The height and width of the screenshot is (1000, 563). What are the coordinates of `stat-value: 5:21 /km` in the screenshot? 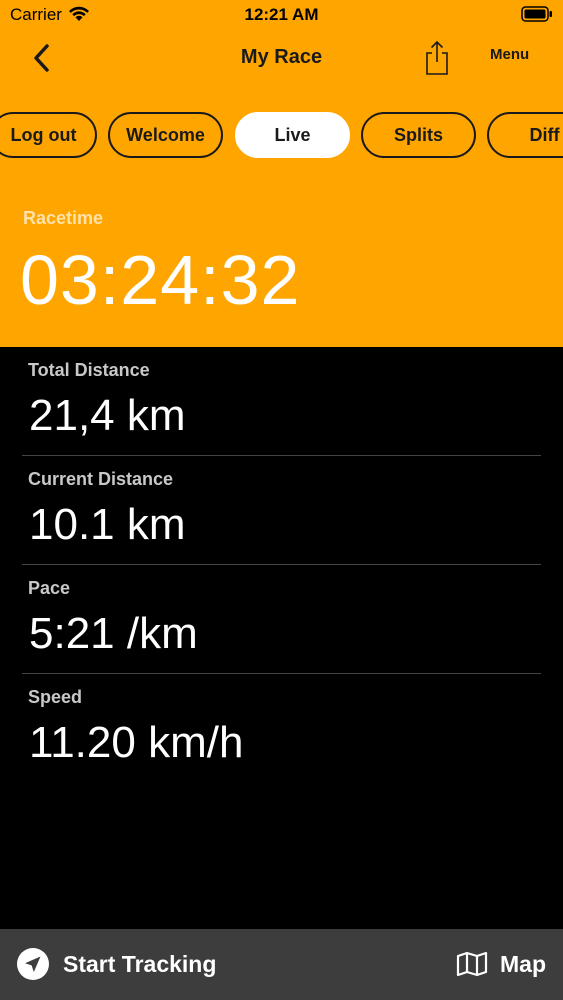 It's located at (113, 633).